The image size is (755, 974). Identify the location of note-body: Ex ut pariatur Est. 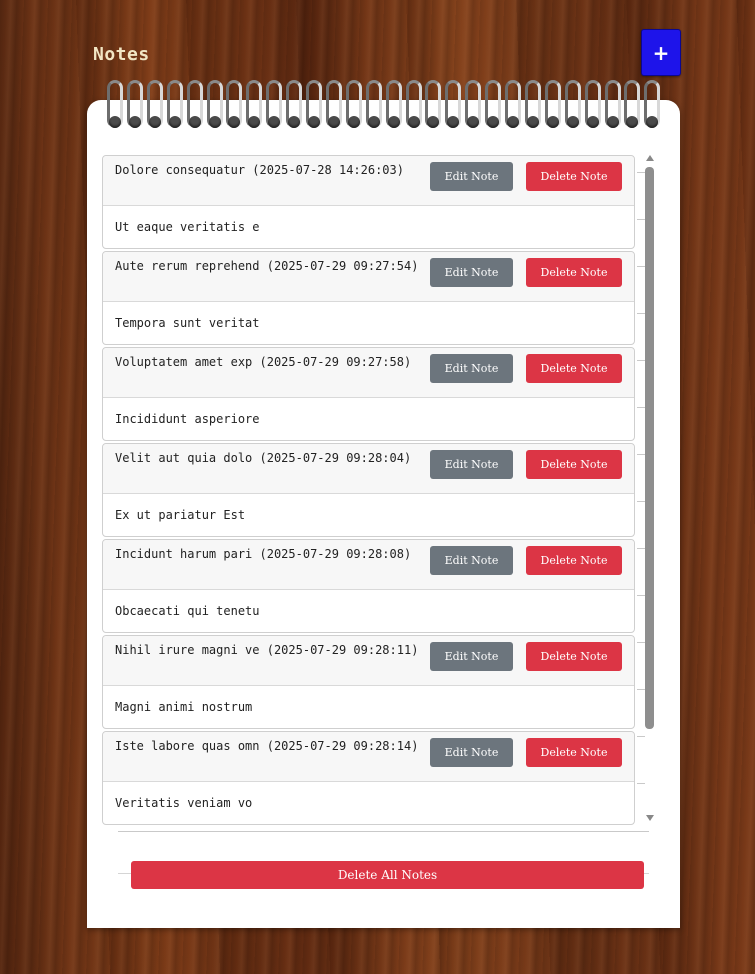
(180, 515).